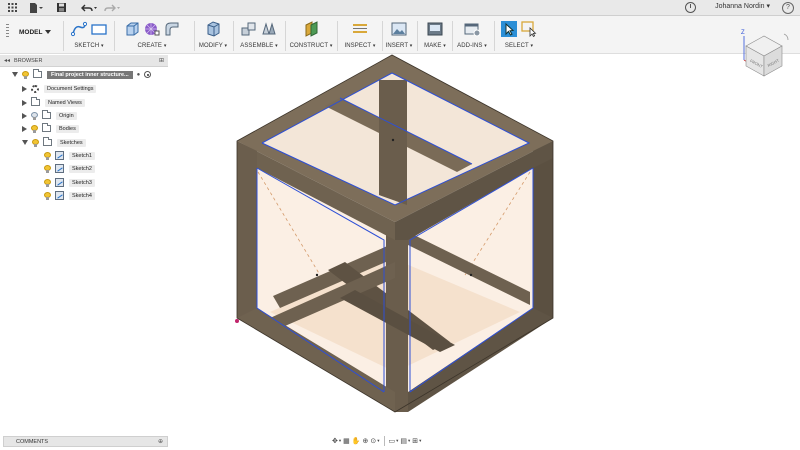  I want to click on zoom-button: ⊕, so click(365, 441).